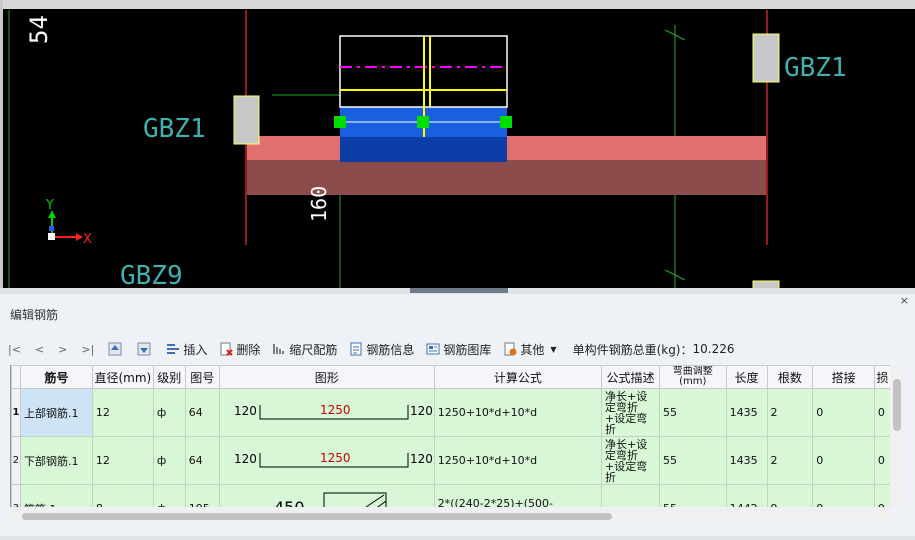  I want to click on insert-icon, so click(173, 349).